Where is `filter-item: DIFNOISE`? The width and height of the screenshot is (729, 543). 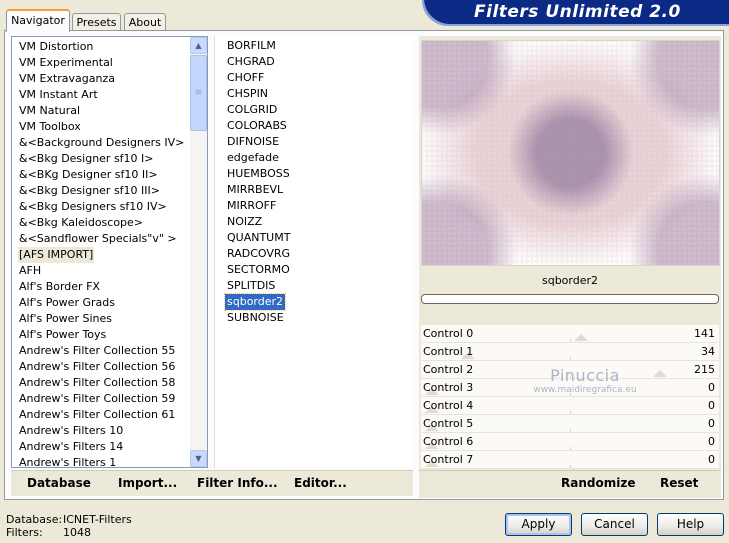
filter-item: DIFNOISE is located at coordinates (253, 142).